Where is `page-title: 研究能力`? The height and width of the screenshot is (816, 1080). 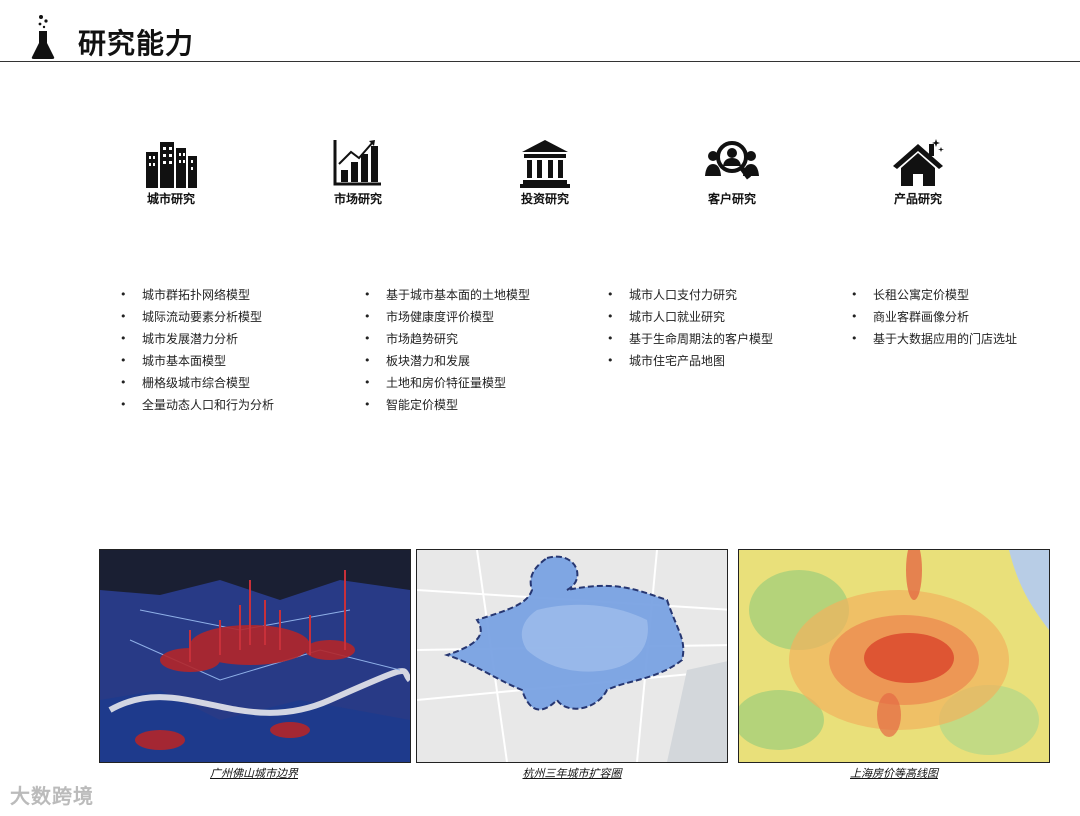
page-title: 研究能力 is located at coordinates (136, 43).